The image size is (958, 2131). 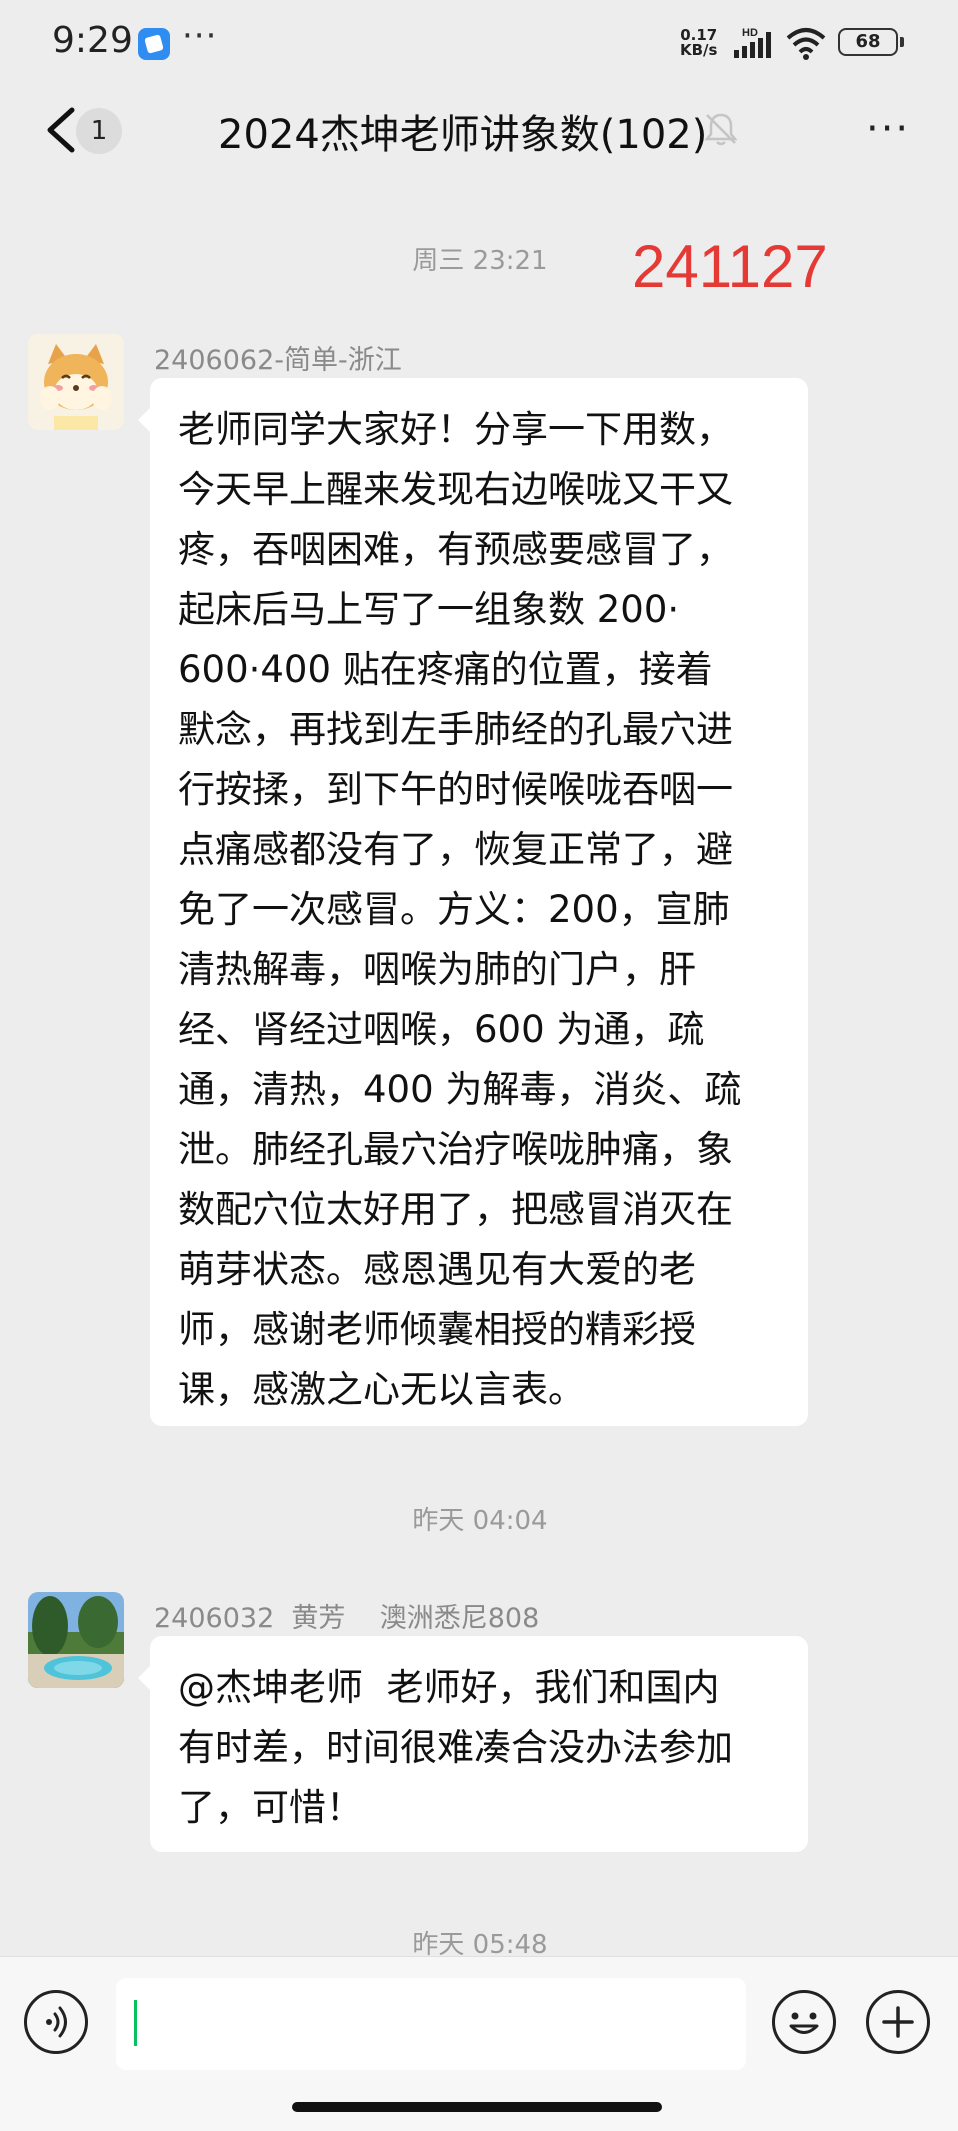 I want to click on message-timestamp: 昨天 04:04, so click(x=480, y=1521).